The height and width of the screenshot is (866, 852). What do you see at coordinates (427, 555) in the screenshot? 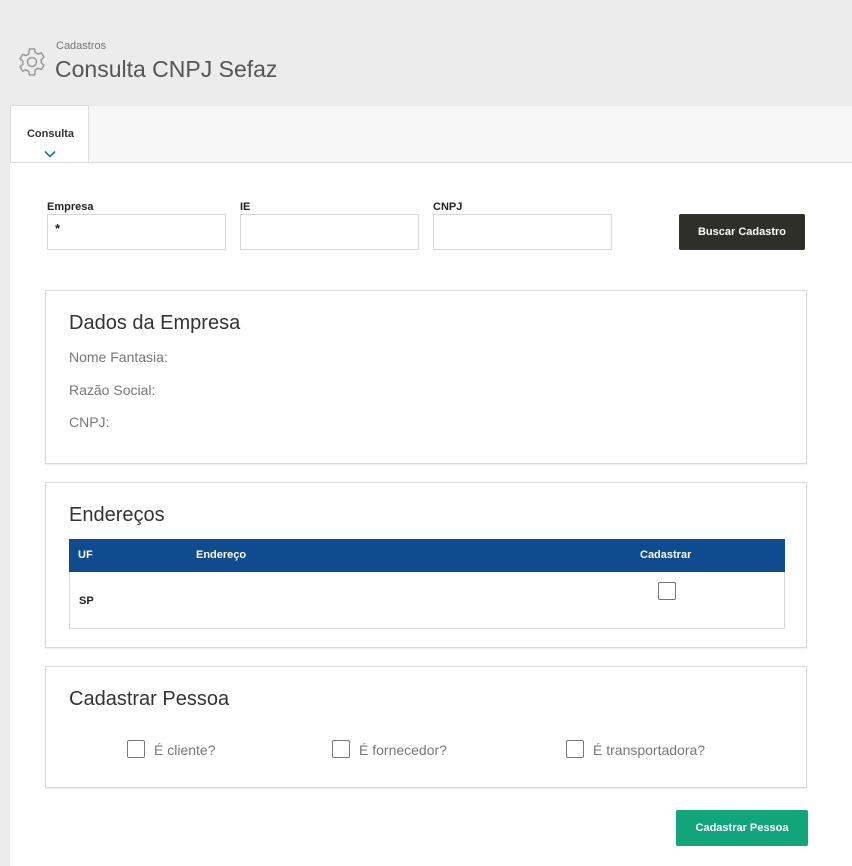
I see `table-header: UF Endereço Cadastrar` at bounding box center [427, 555].